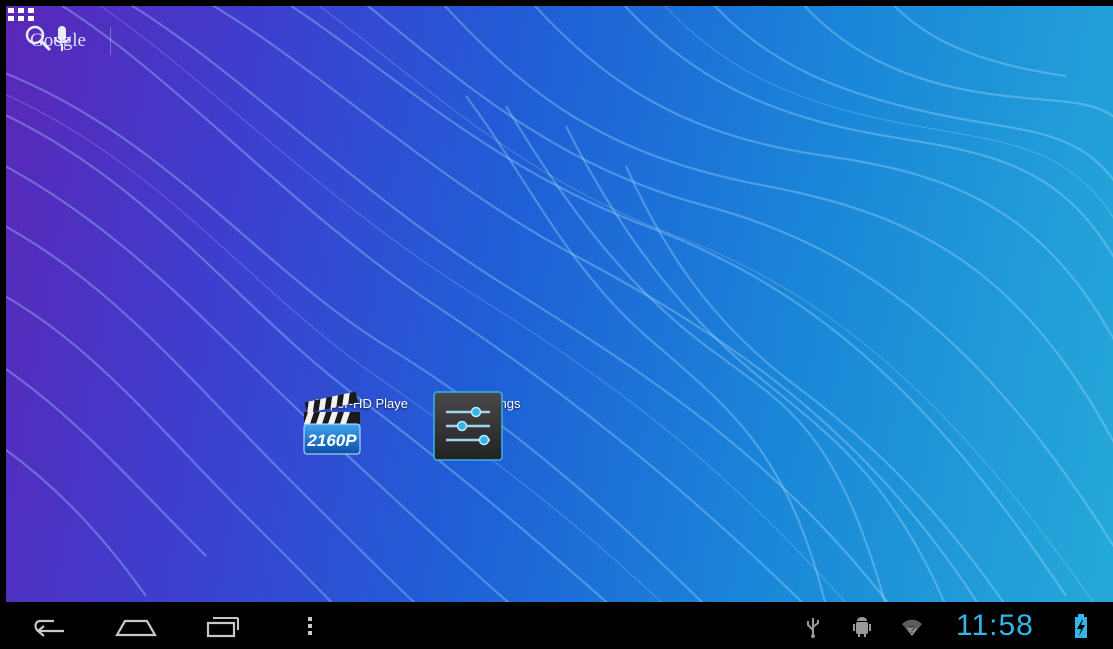 Image resolution: width=1113 pixels, height=649 pixels. I want to click on wifi-icon: ?, so click(912, 627).